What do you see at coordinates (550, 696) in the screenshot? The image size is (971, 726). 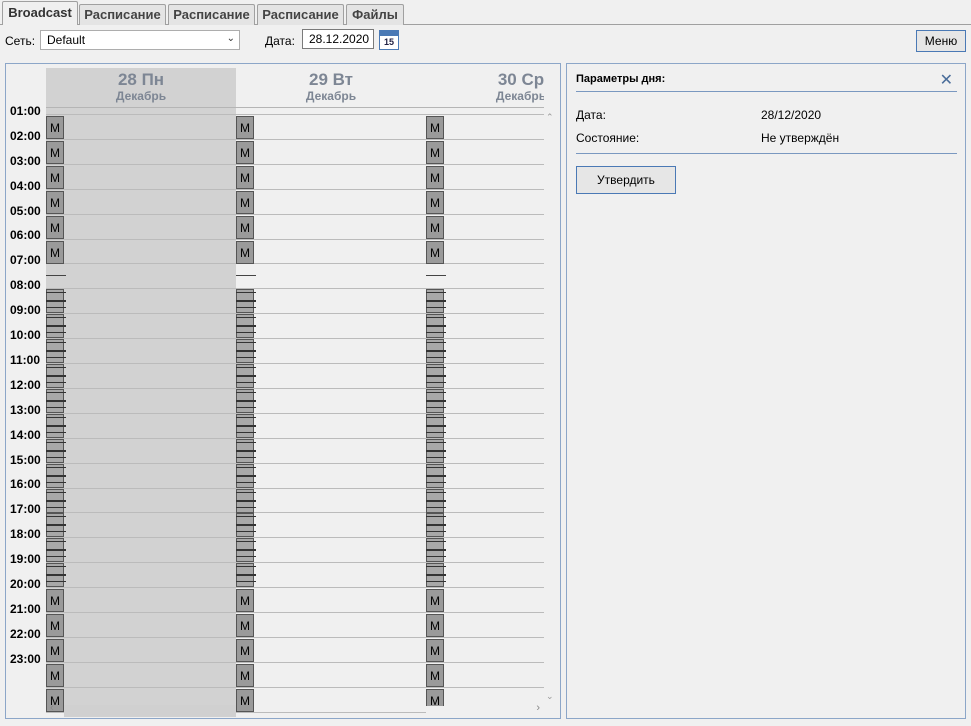 I see `chevron-down-icon: ⌄` at bounding box center [550, 696].